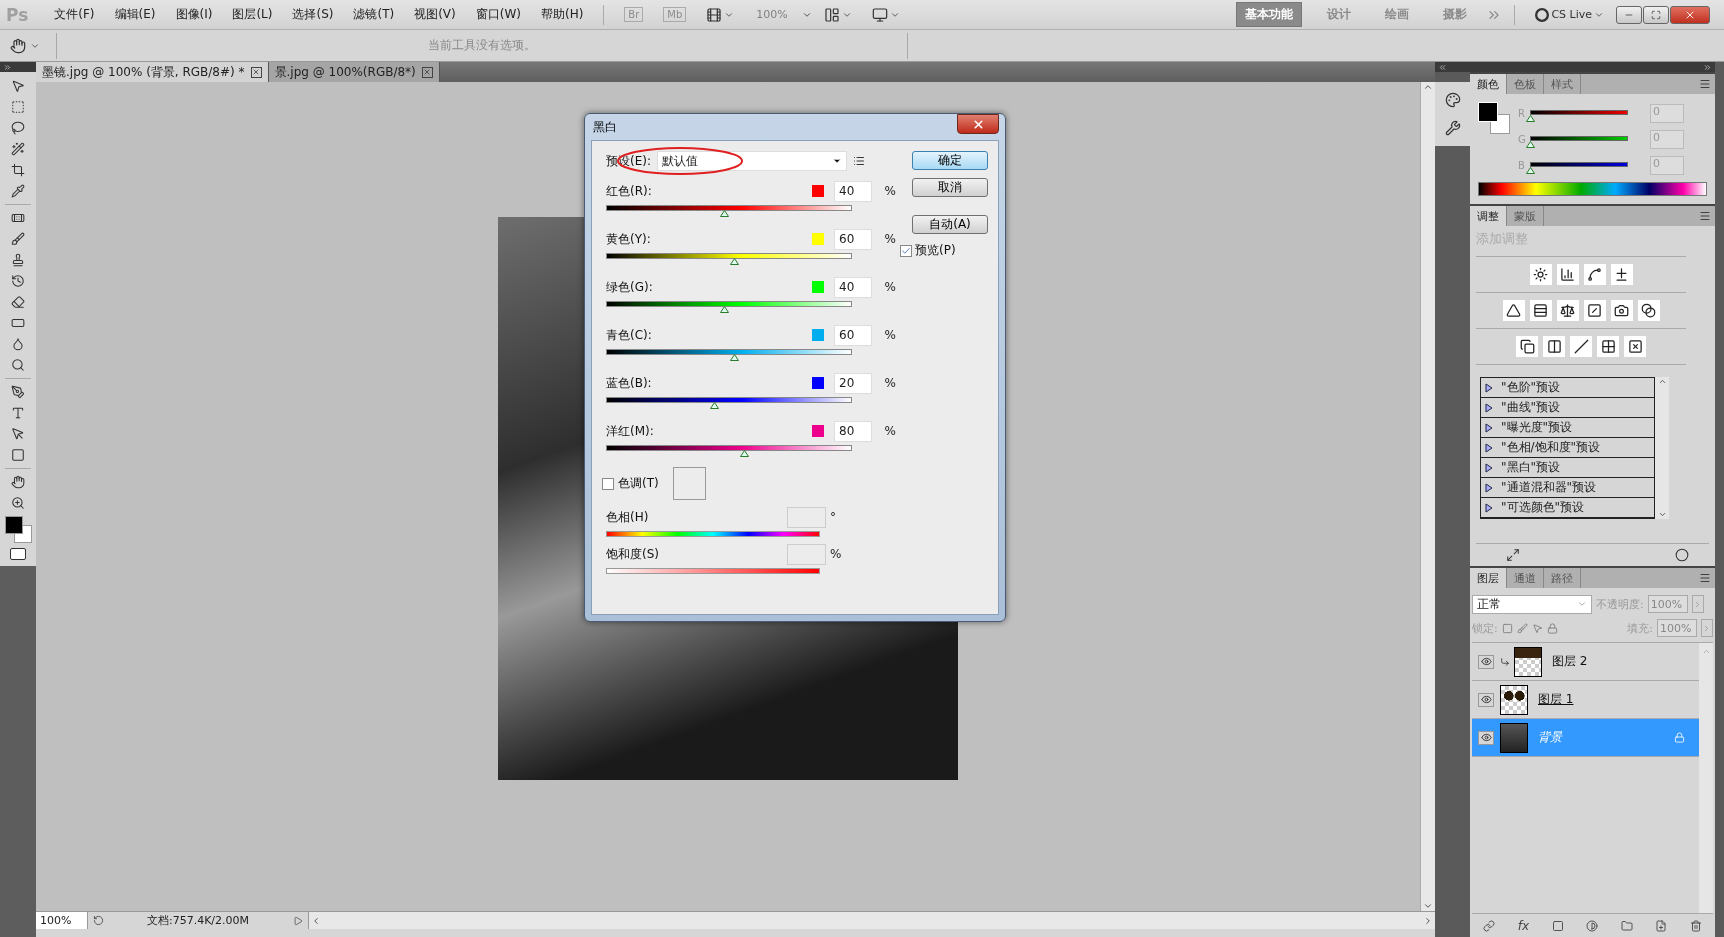 This screenshot has height=937, width=1724. What do you see at coordinates (18, 128) in the screenshot?
I see `lasso-icon` at bounding box center [18, 128].